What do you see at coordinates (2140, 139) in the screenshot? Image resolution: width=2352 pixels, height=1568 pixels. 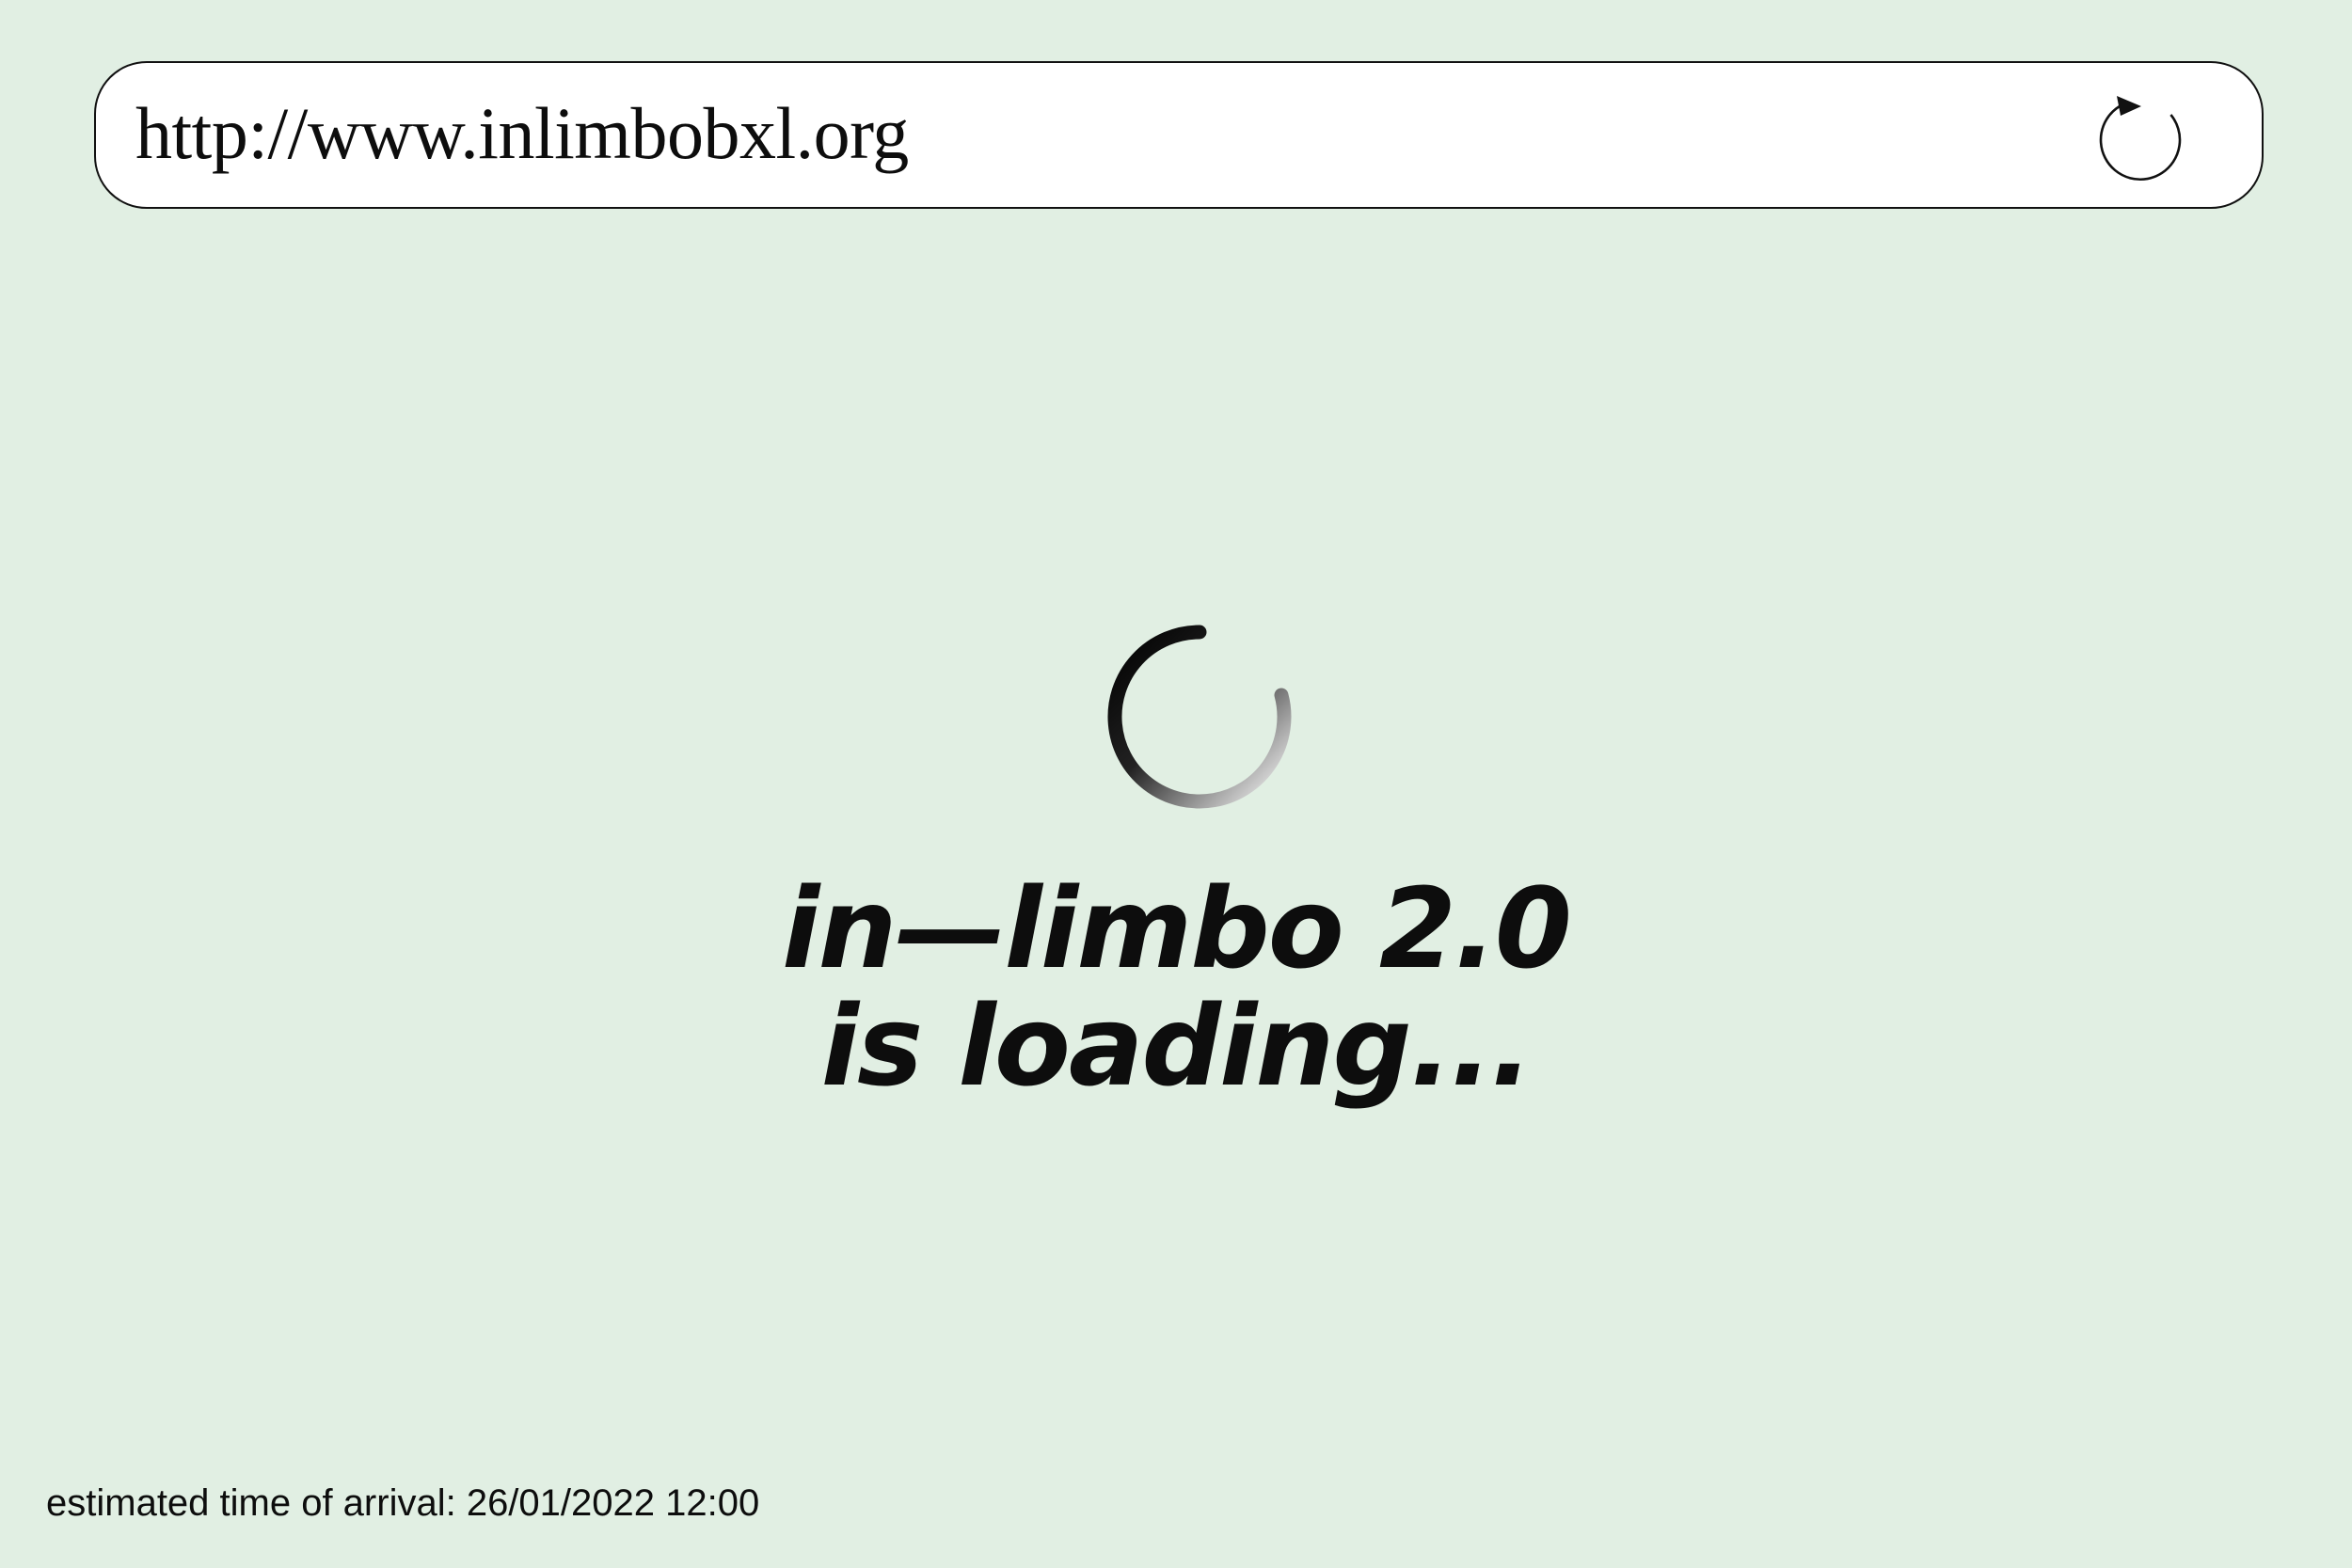 I see `reload-icon` at bounding box center [2140, 139].